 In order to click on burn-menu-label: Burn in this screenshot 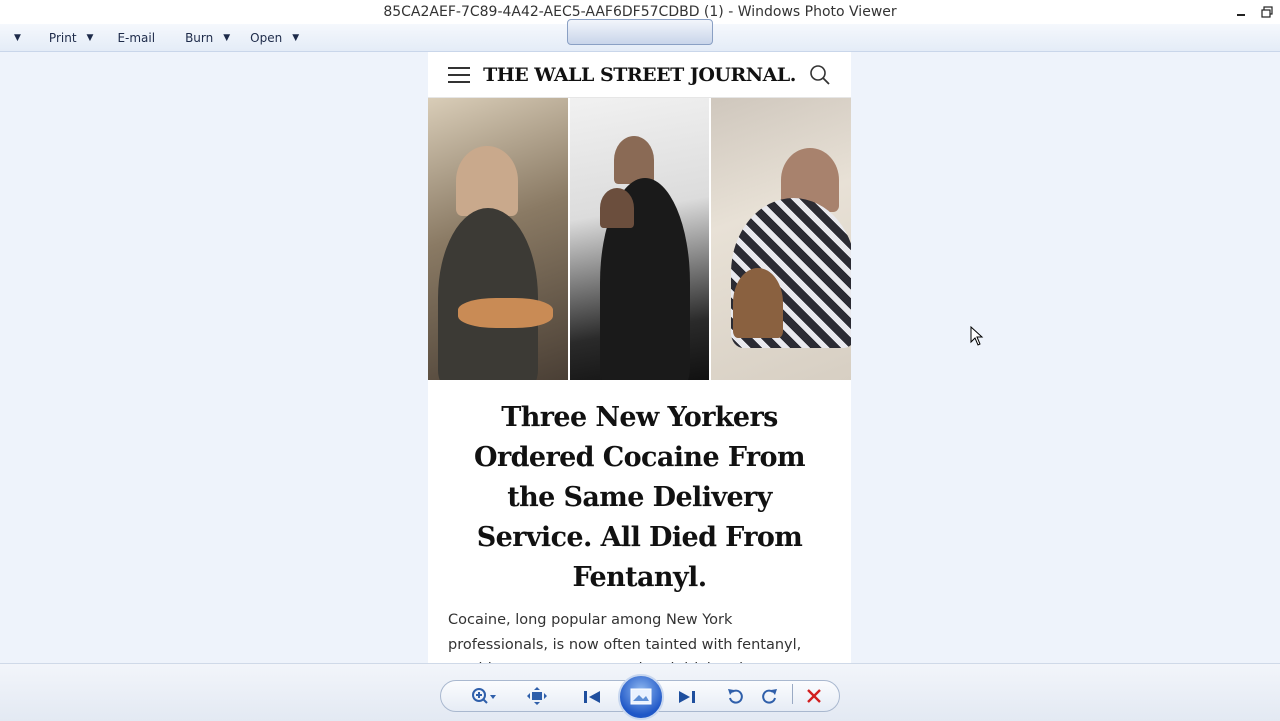, I will do `click(199, 37)`.